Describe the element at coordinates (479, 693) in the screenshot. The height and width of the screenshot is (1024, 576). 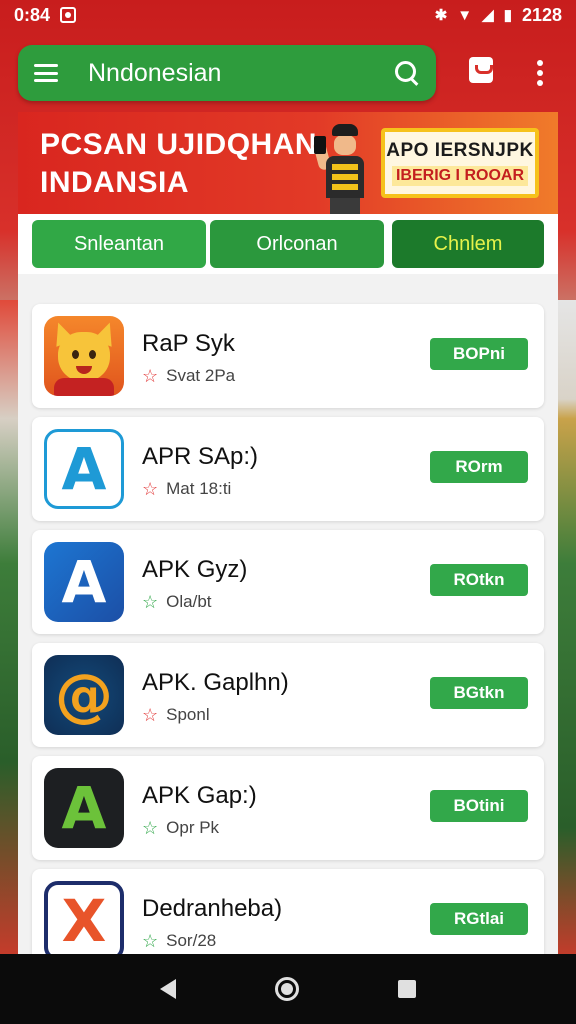
I see `get-button: BGtkn` at that location.